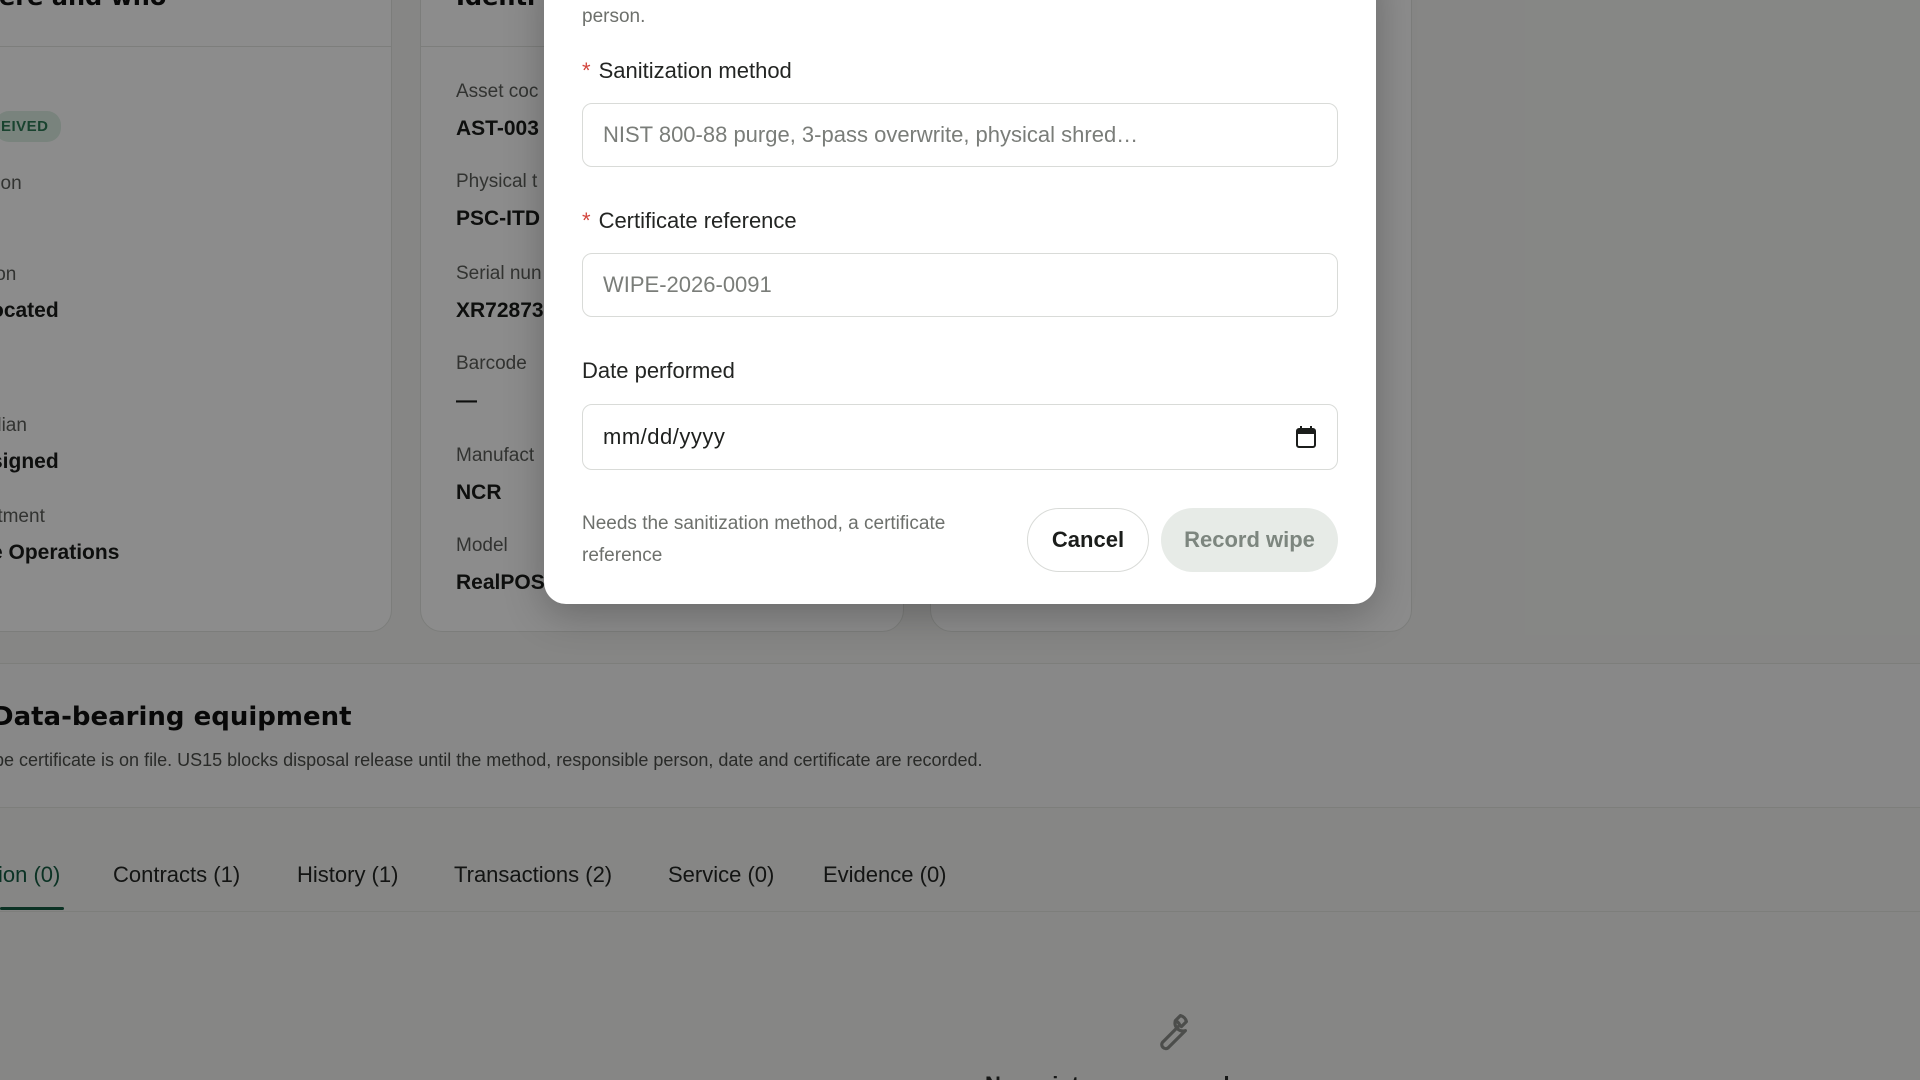 This screenshot has height=1080, width=1920. I want to click on dialog-hint: person., so click(614, 16).